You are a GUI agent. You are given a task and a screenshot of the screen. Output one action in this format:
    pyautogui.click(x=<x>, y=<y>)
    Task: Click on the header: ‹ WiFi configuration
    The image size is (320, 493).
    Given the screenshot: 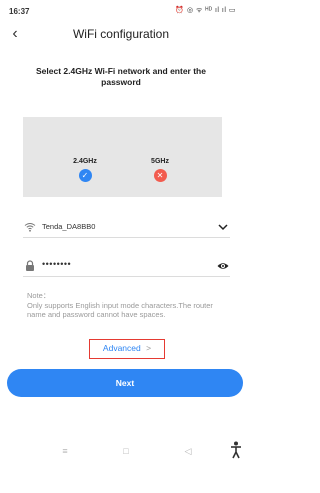 What is the action you would take?
    pyautogui.click(x=121, y=34)
    